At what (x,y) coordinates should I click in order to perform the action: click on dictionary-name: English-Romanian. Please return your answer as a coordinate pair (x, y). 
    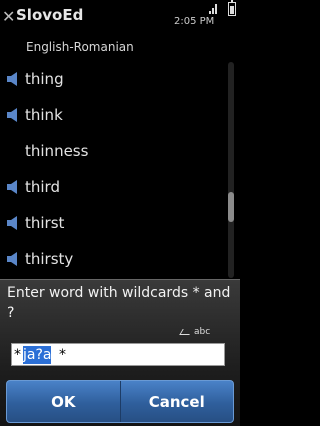
    Looking at the image, I should click on (80, 47).